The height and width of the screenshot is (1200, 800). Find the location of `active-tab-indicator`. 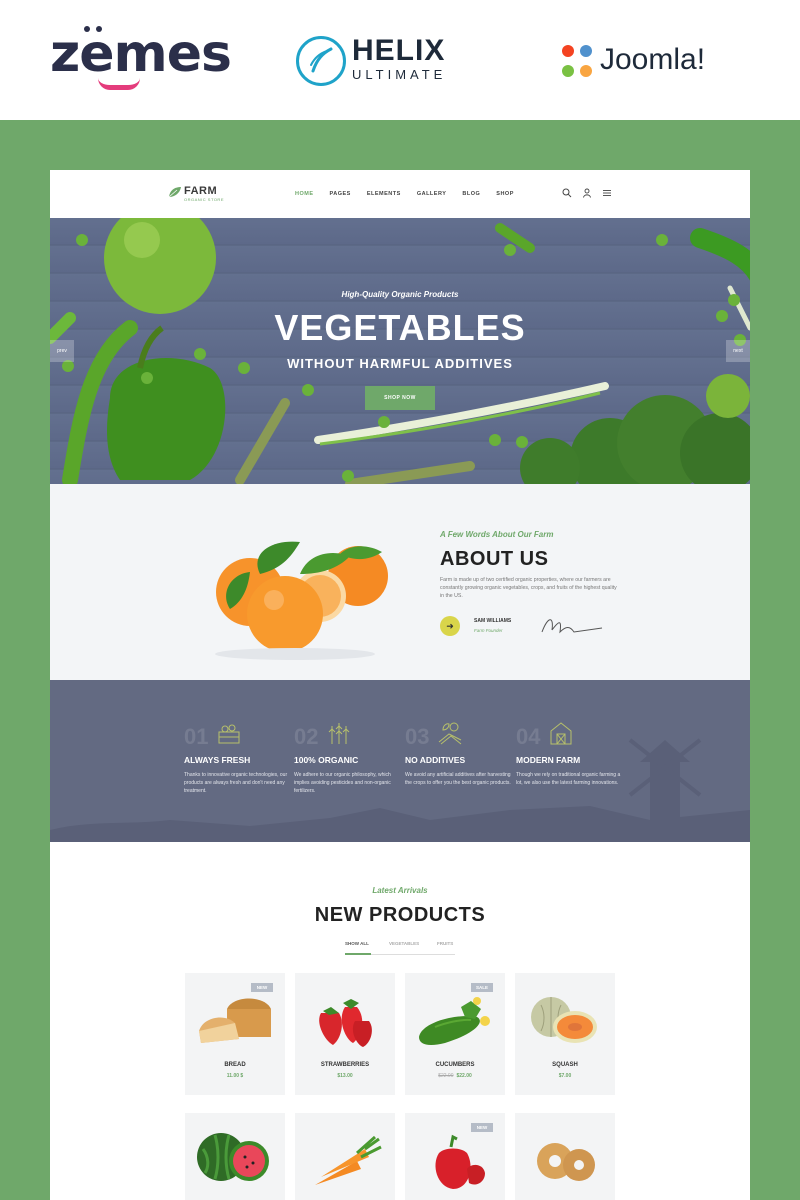

active-tab-indicator is located at coordinates (358, 954).